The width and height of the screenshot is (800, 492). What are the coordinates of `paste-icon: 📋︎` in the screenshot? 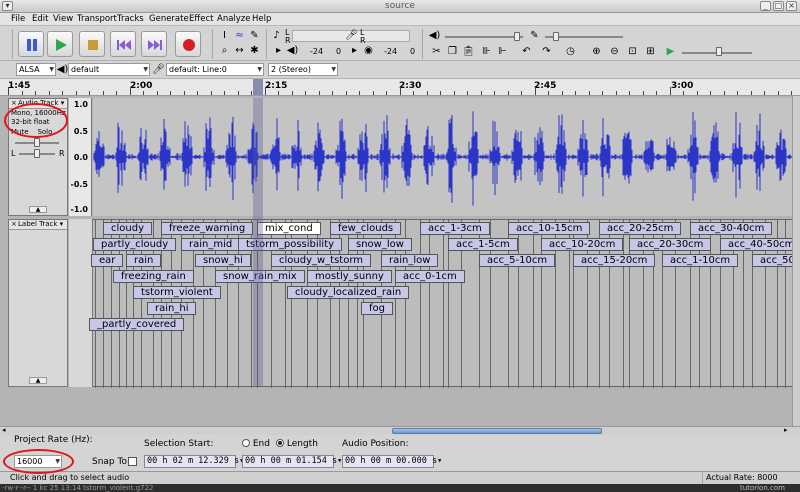 It's located at (468, 51).